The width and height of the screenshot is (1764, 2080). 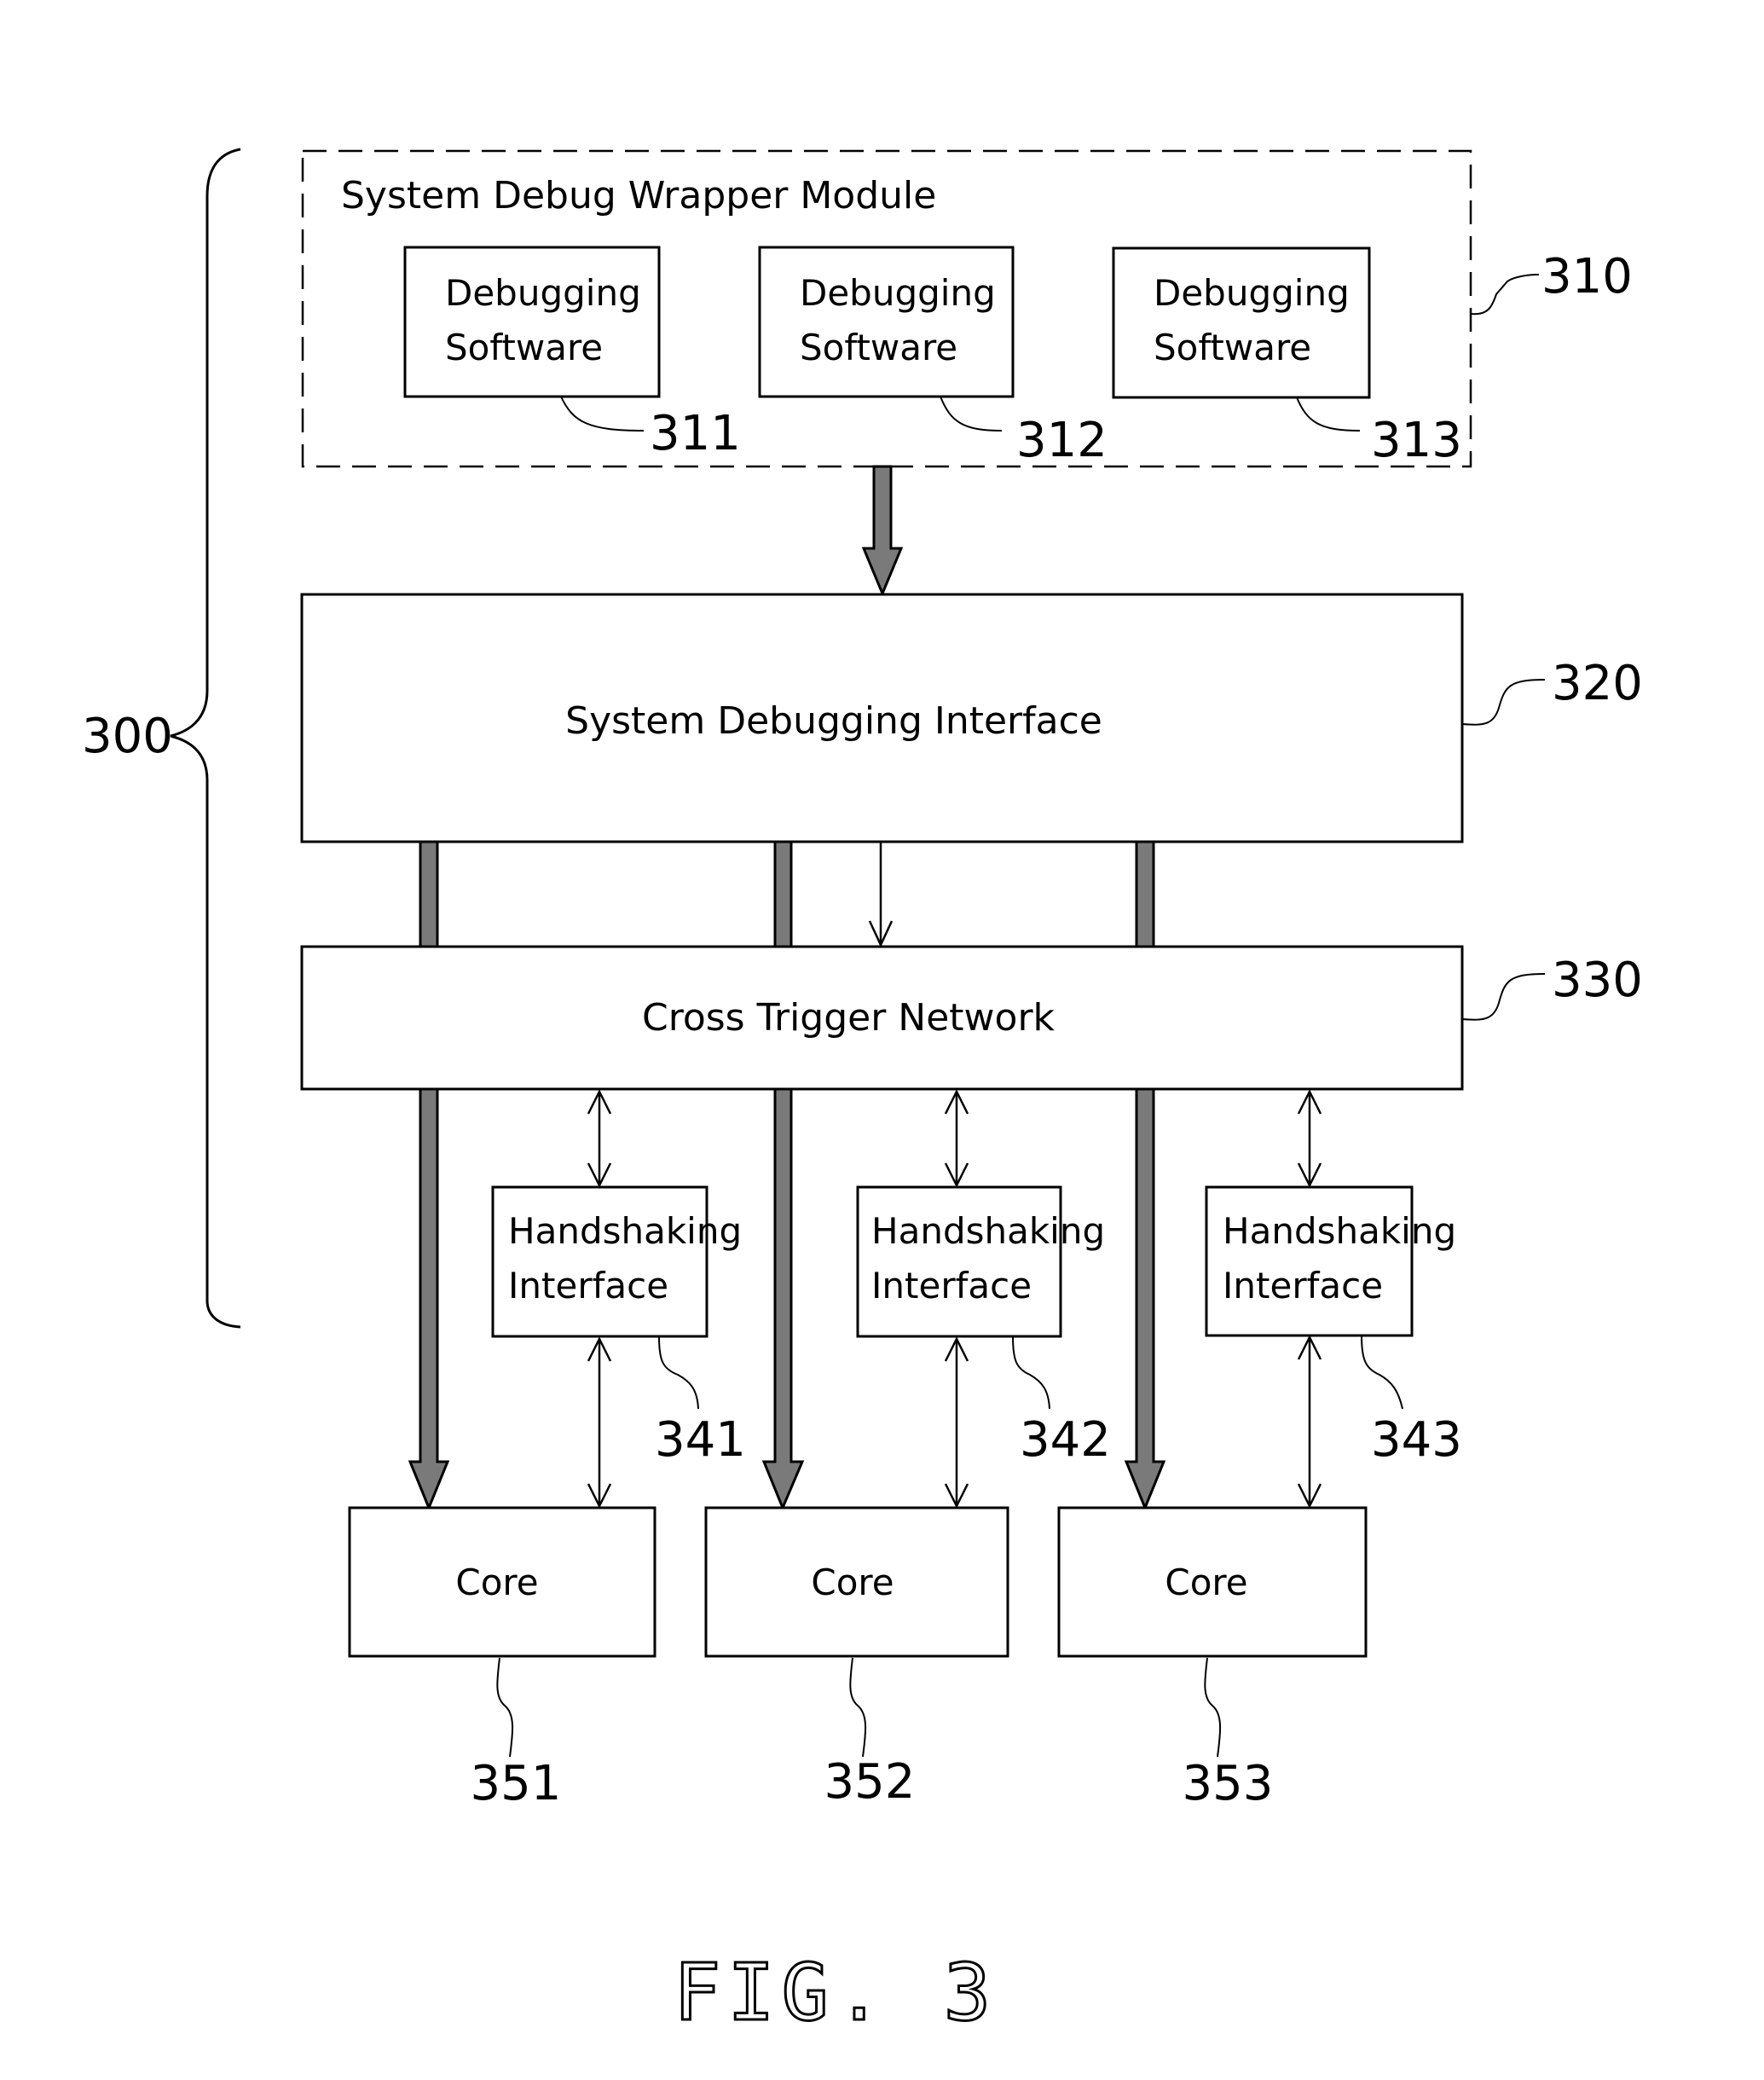 I want to click on core-353: Core 353, so click(x=1212, y=1658).